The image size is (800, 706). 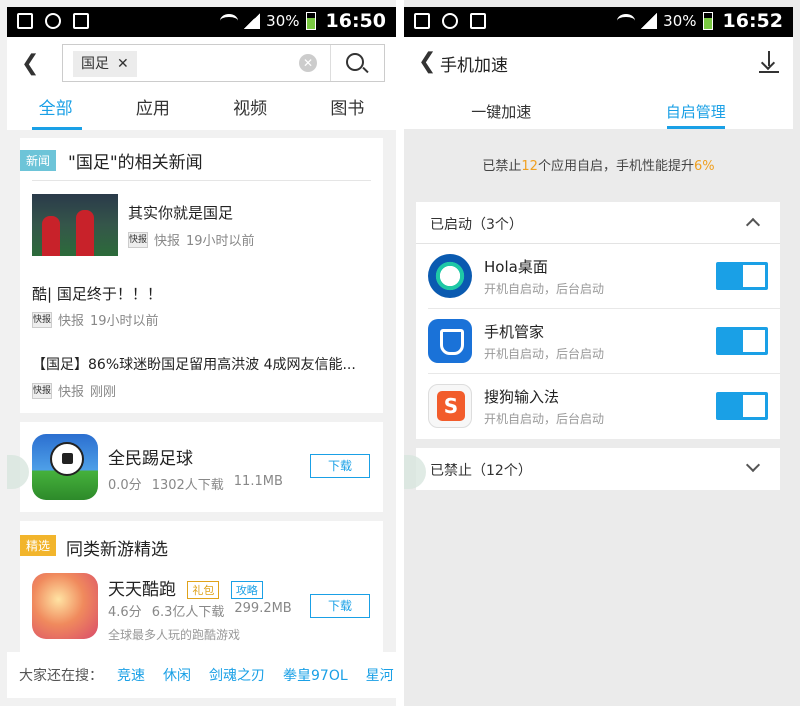 What do you see at coordinates (131, 675) in the screenshot?
I see `related-link: 竞速` at bounding box center [131, 675].